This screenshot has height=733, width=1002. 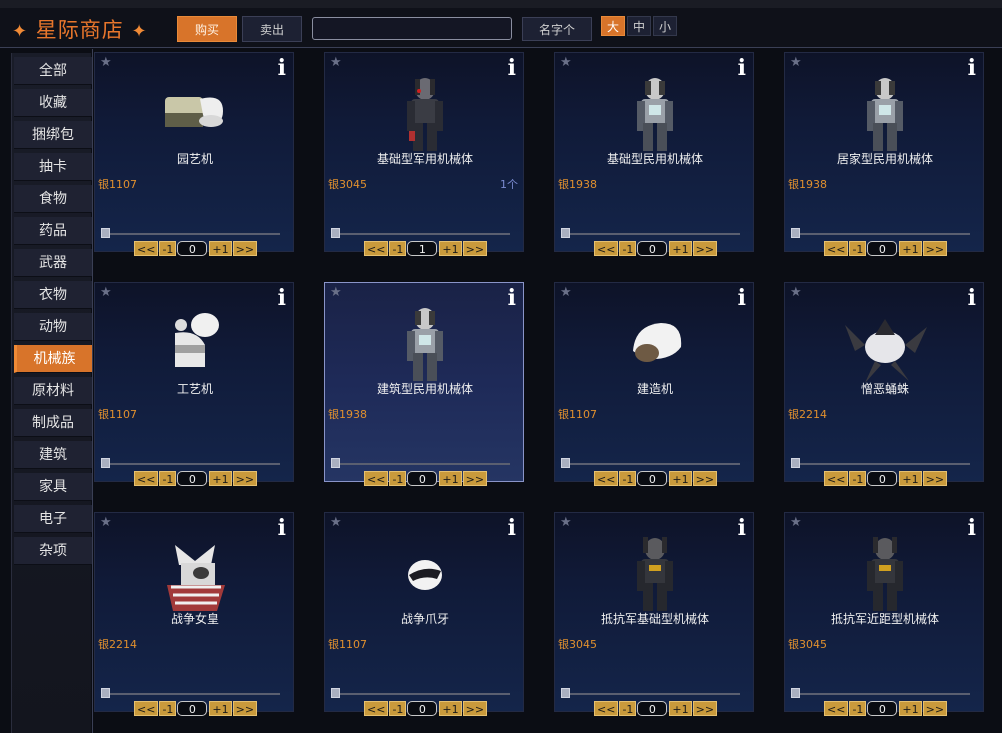 I want to click on sidebar-item-food: 食物, so click(x=53, y=199).